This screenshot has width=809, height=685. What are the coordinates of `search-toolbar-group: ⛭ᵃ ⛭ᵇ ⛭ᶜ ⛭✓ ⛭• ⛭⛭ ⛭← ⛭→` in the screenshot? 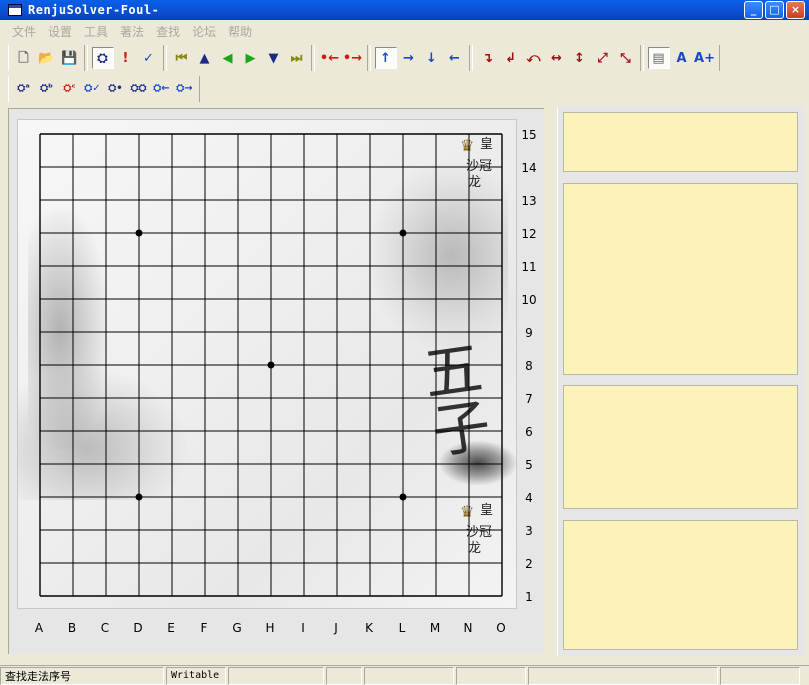 It's located at (104, 89).